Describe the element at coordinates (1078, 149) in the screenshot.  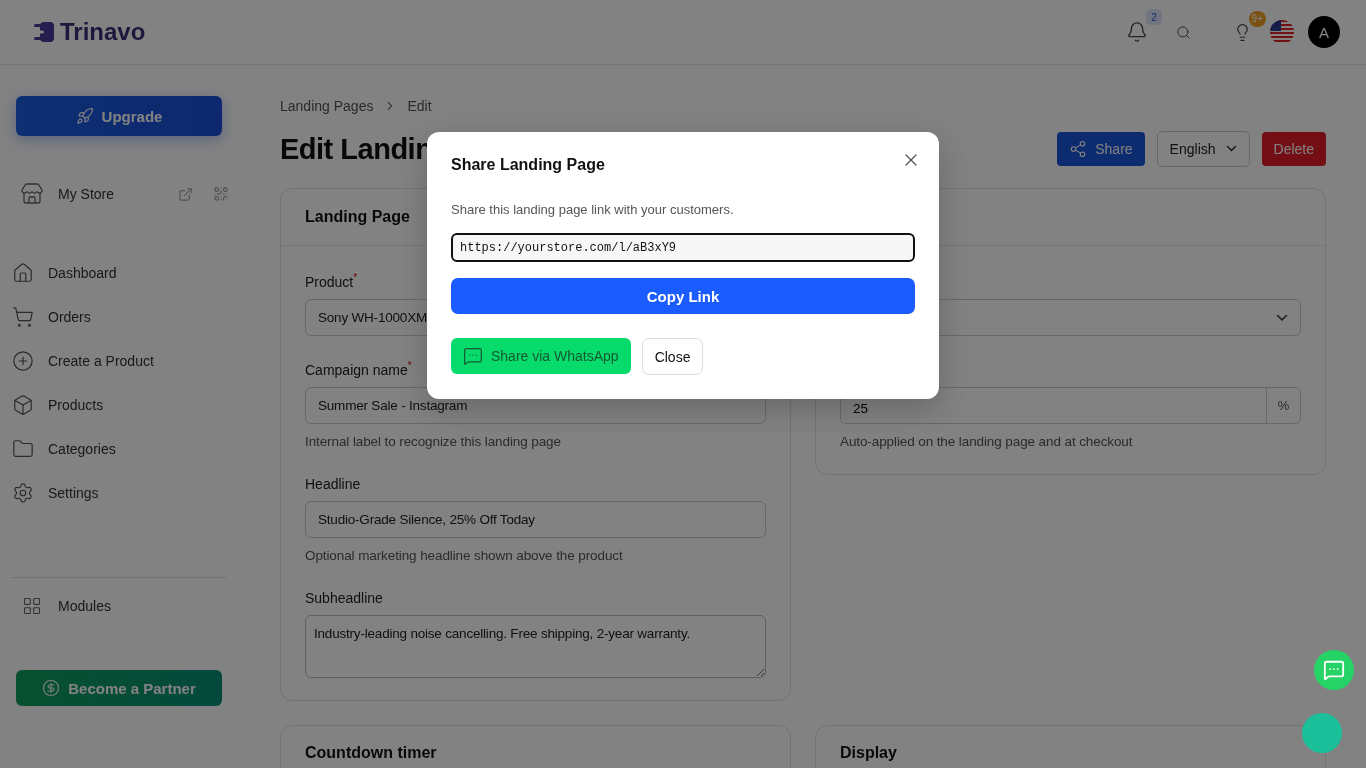
I see `share-icon` at that location.